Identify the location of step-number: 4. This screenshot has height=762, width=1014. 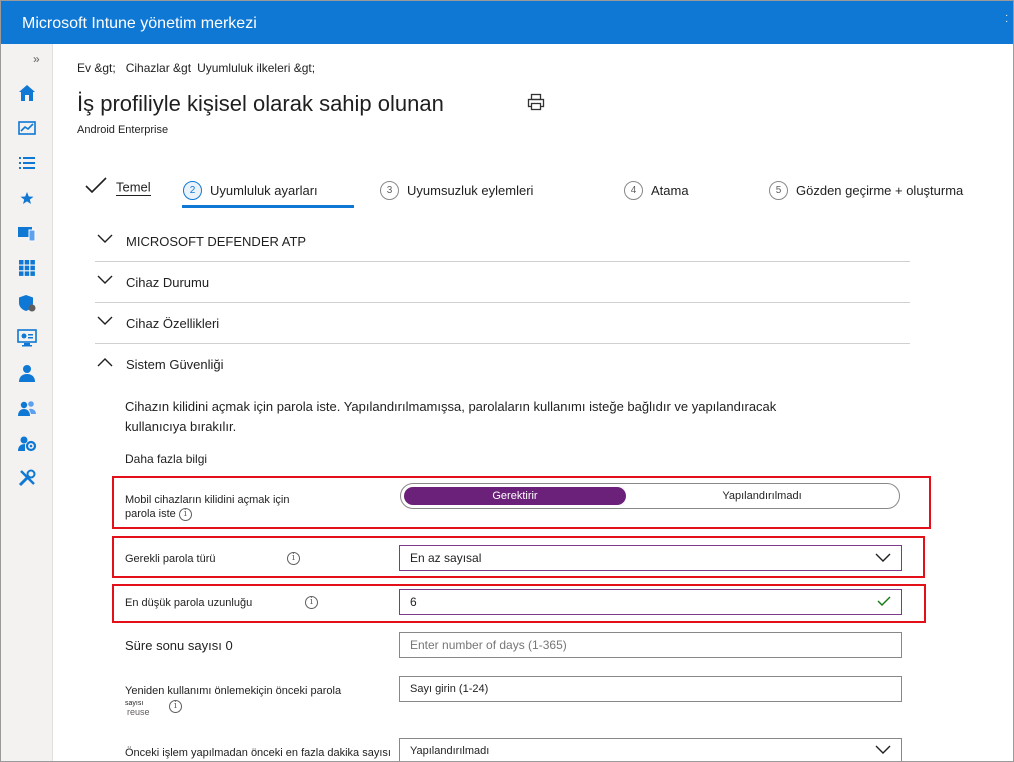
(633, 190).